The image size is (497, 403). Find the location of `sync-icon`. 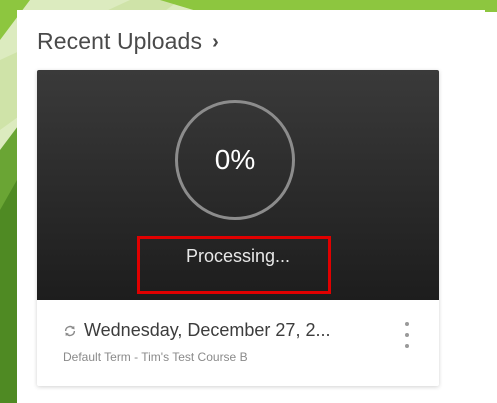

sync-icon is located at coordinates (70, 330).